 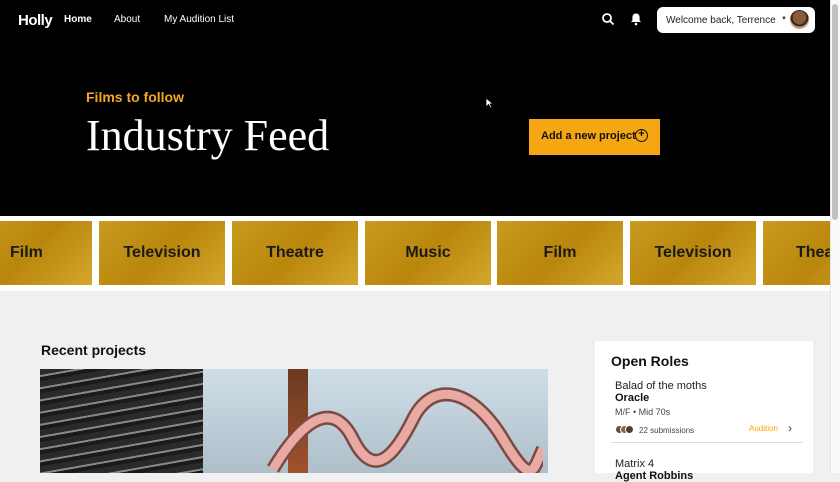 I want to click on open-roles-heading: Open Roles, so click(x=650, y=361).